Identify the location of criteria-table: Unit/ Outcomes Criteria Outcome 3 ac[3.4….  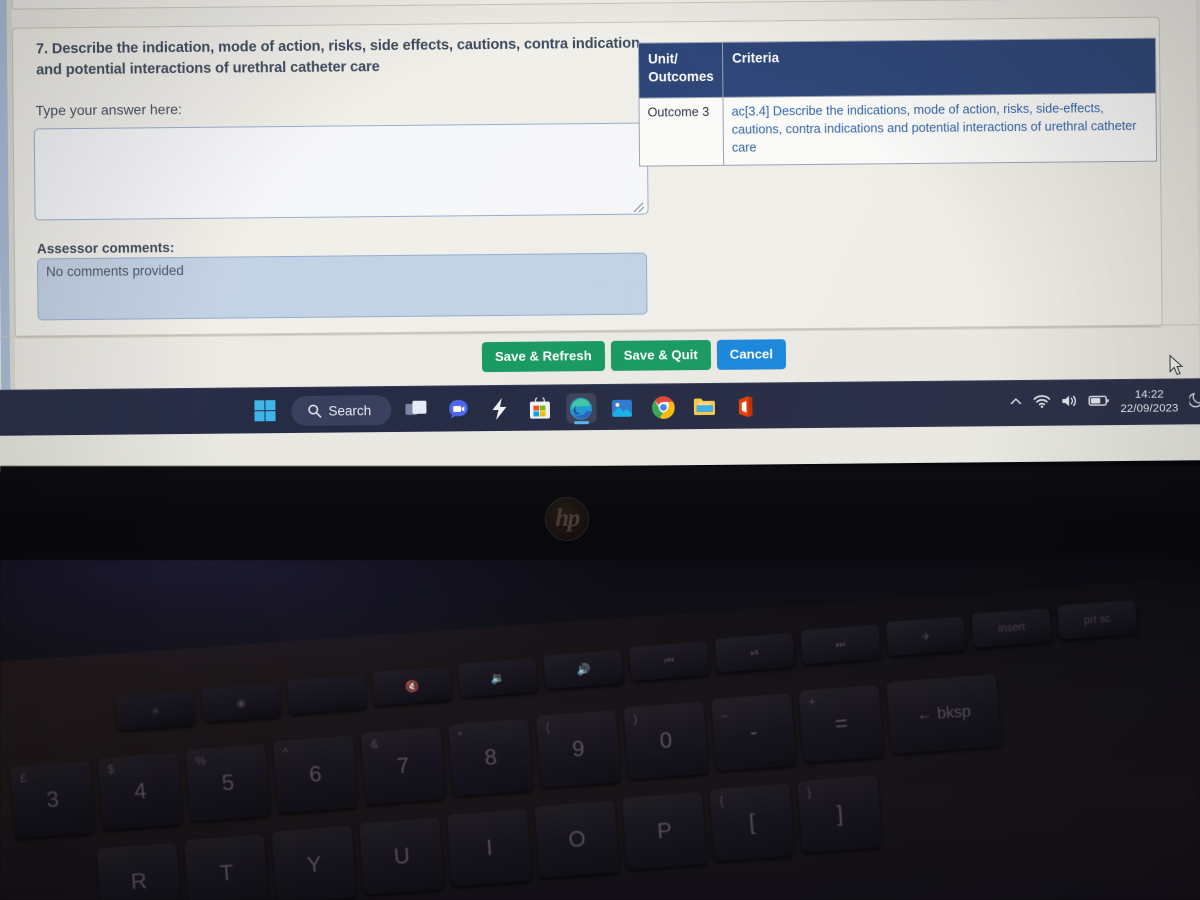
(897, 102).